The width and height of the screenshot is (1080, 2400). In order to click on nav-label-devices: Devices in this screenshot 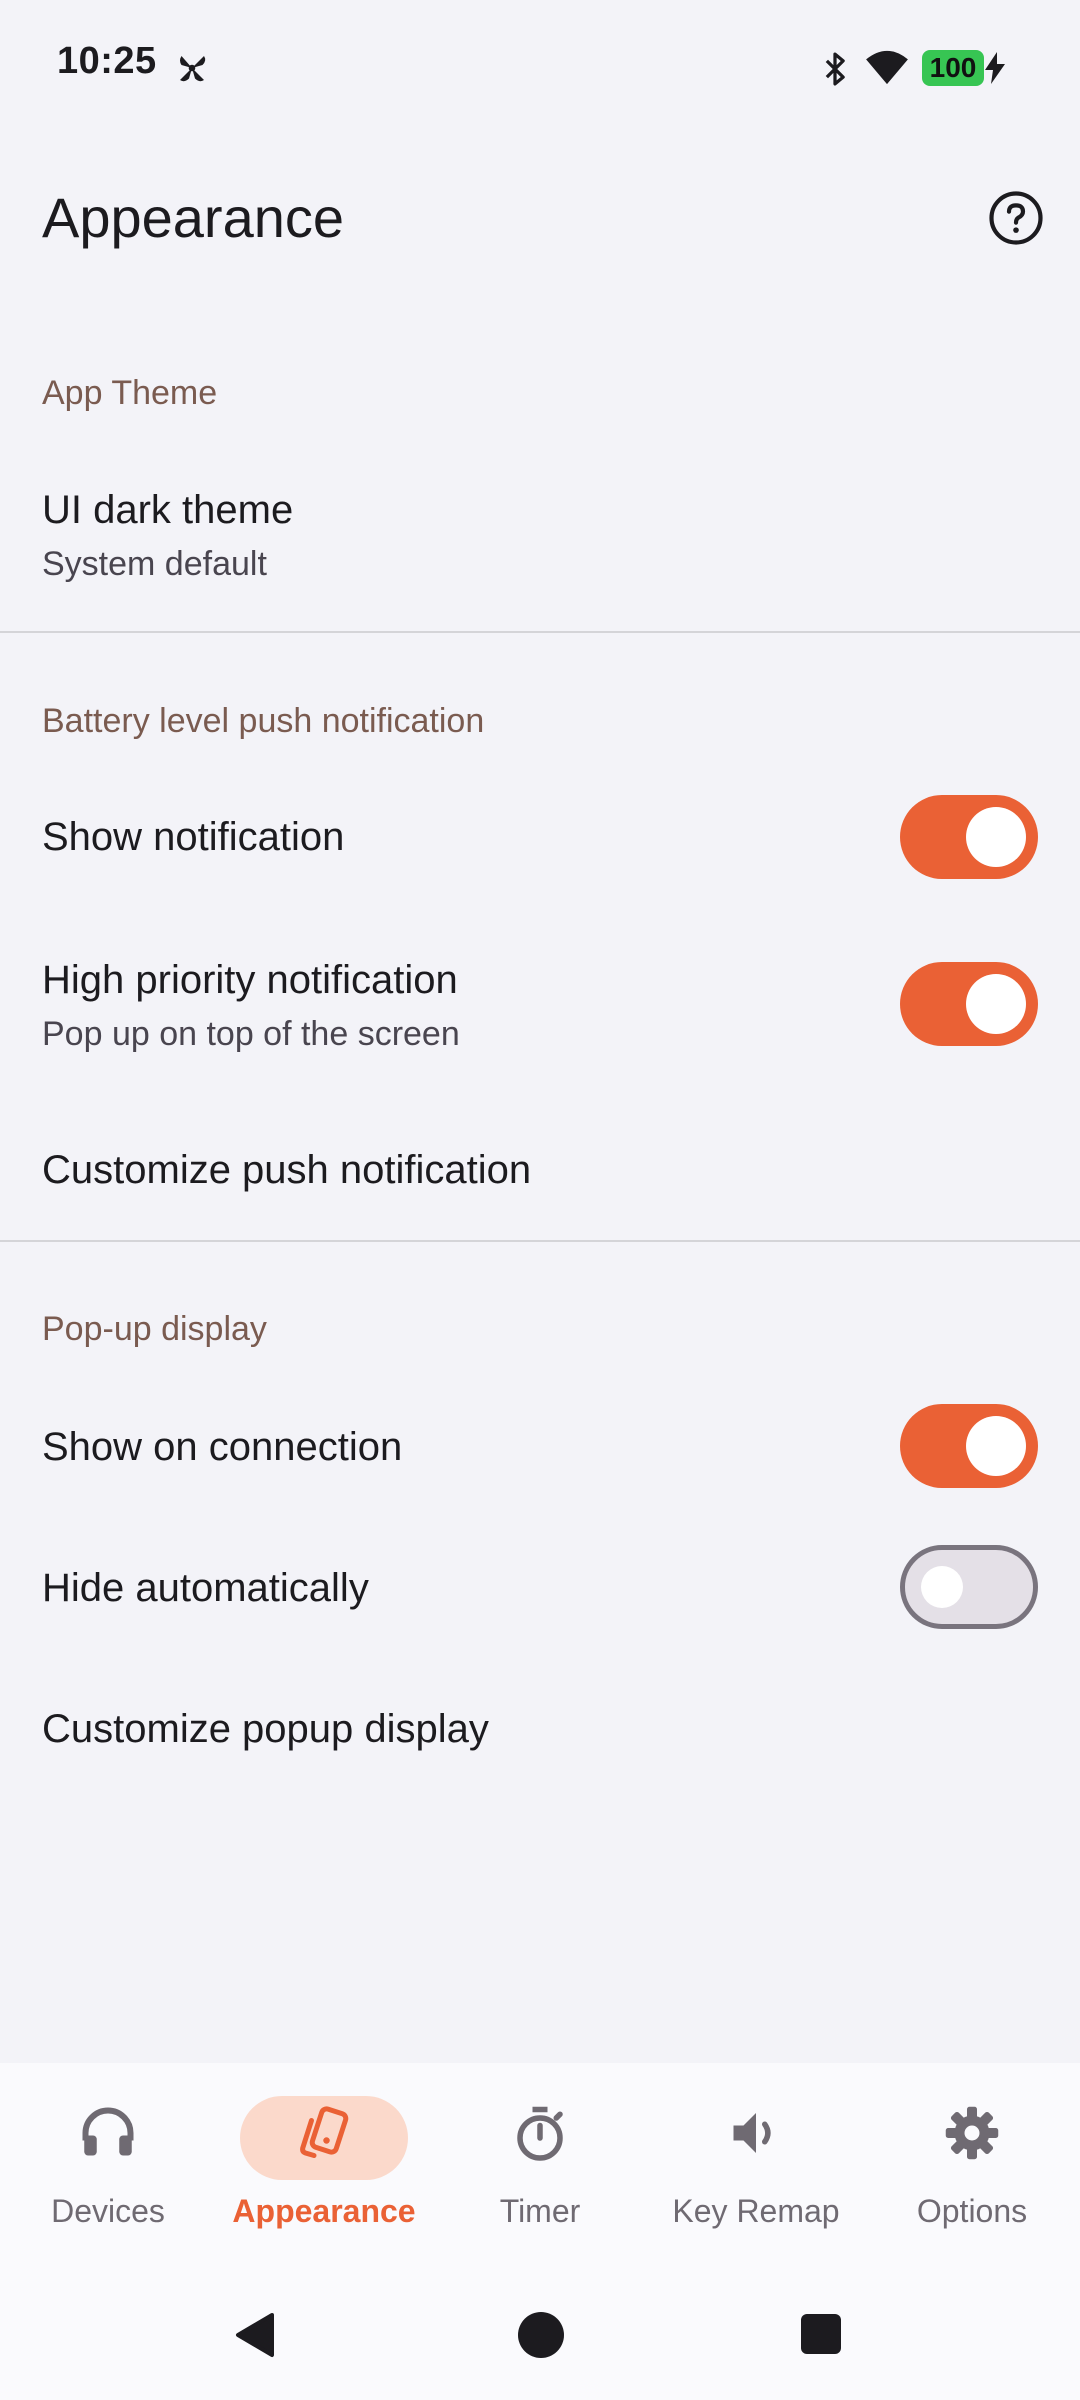, I will do `click(108, 2211)`.